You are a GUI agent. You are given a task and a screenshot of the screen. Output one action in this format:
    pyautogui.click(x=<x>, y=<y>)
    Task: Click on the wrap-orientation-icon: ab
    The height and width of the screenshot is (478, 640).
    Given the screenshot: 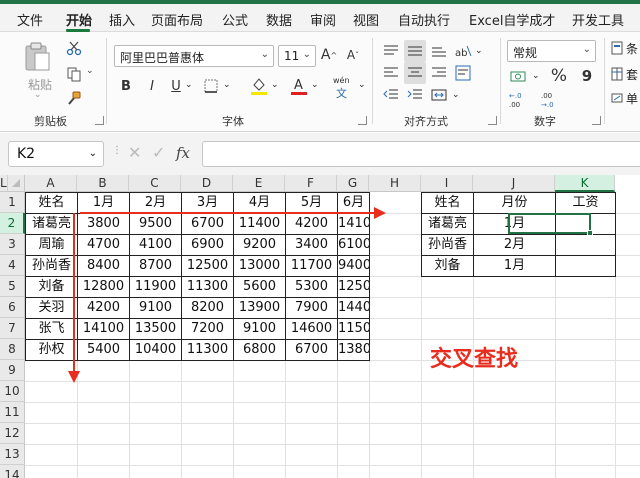 What is the action you would take?
    pyautogui.click(x=463, y=51)
    